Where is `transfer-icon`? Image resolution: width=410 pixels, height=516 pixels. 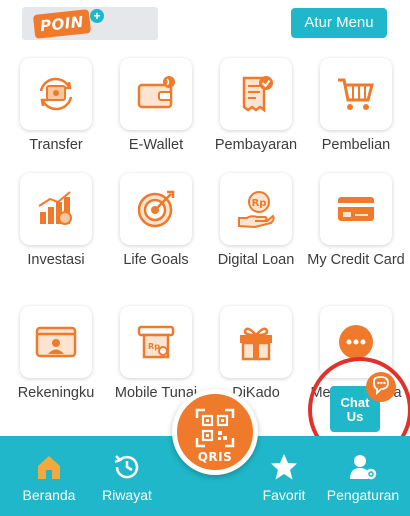 transfer-icon is located at coordinates (56, 94).